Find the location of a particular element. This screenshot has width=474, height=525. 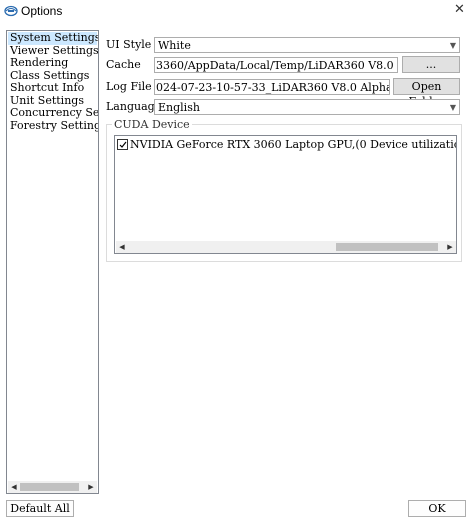

cuda-group-label: CUDA Device is located at coordinates (152, 124).